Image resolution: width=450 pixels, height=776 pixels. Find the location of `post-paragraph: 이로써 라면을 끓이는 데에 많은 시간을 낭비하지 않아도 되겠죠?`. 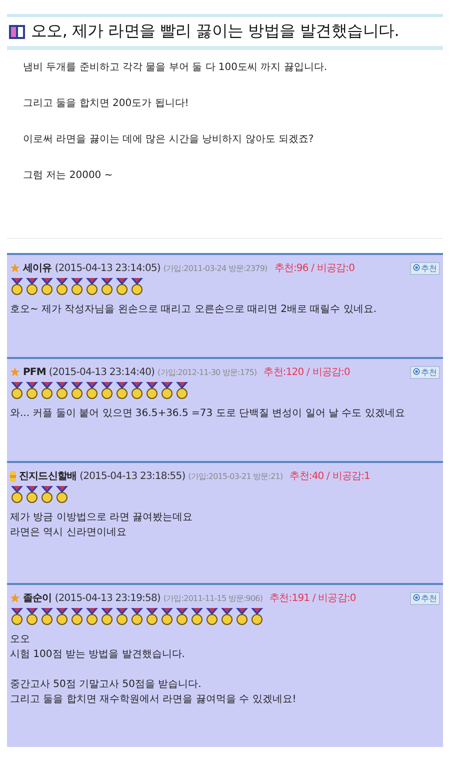

post-paragraph: 이로써 라면을 끓이는 데에 많은 시간을 낭비하지 않아도 되겠죠? is located at coordinates (169, 139).